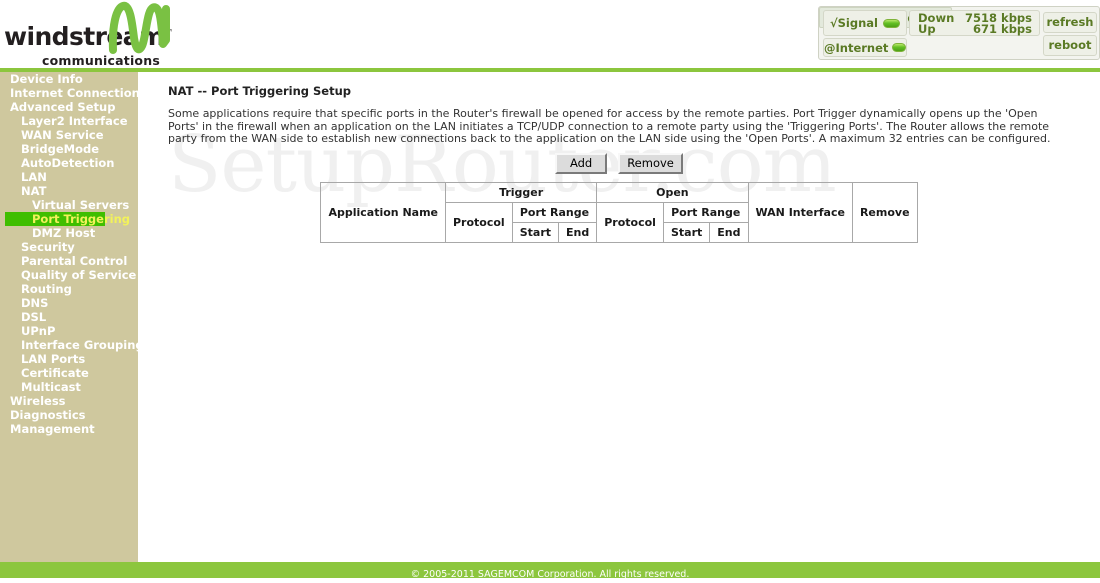  Describe the element at coordinates (630, 222) in the screenshot. I see `th-open-protocol: Protocol` at that location.